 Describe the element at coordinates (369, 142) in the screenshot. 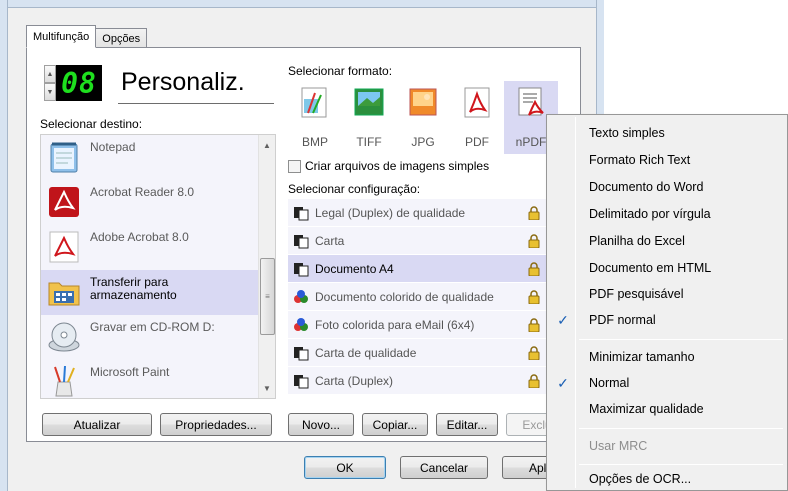

I see `format-label: TIFF` at that location.